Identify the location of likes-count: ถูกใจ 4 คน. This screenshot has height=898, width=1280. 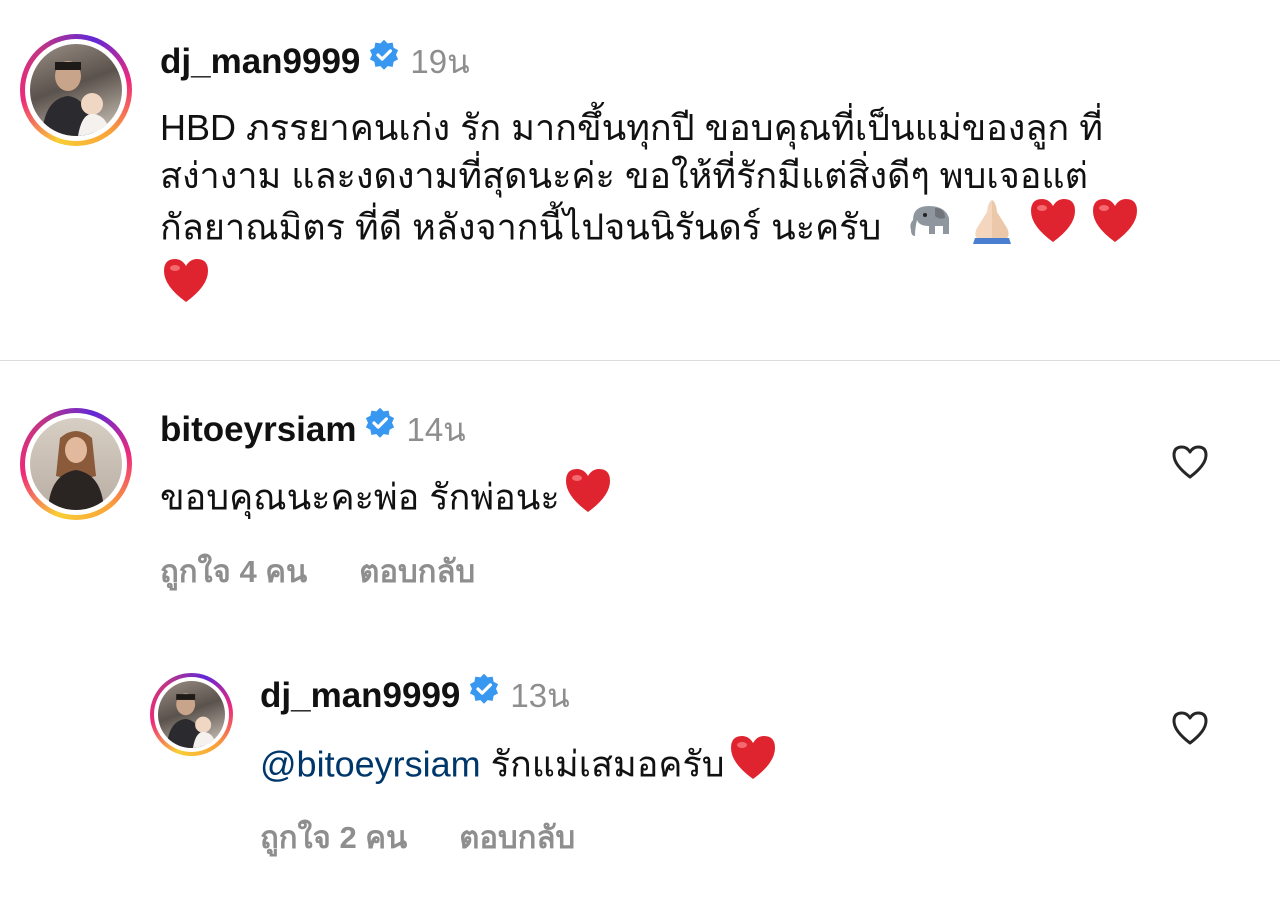
(233, 571).